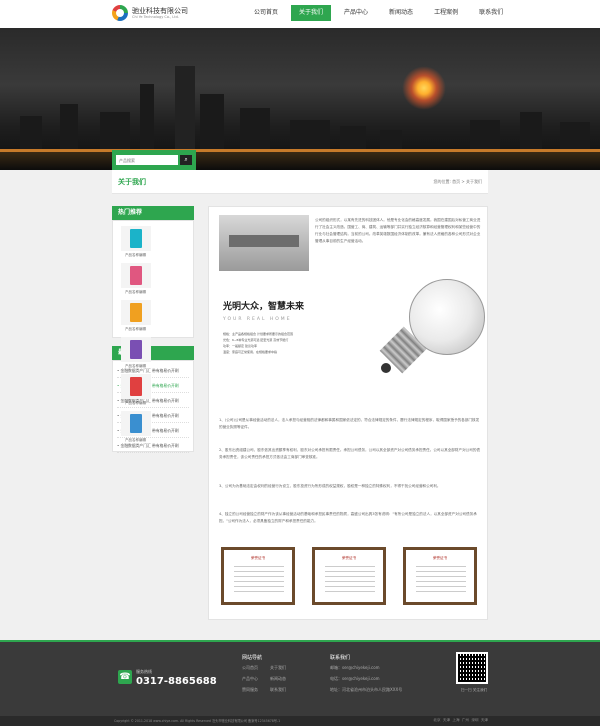  Describe the element at coordinates (424, 331) in the screenshot. I see `light-bulb-image` at that location.